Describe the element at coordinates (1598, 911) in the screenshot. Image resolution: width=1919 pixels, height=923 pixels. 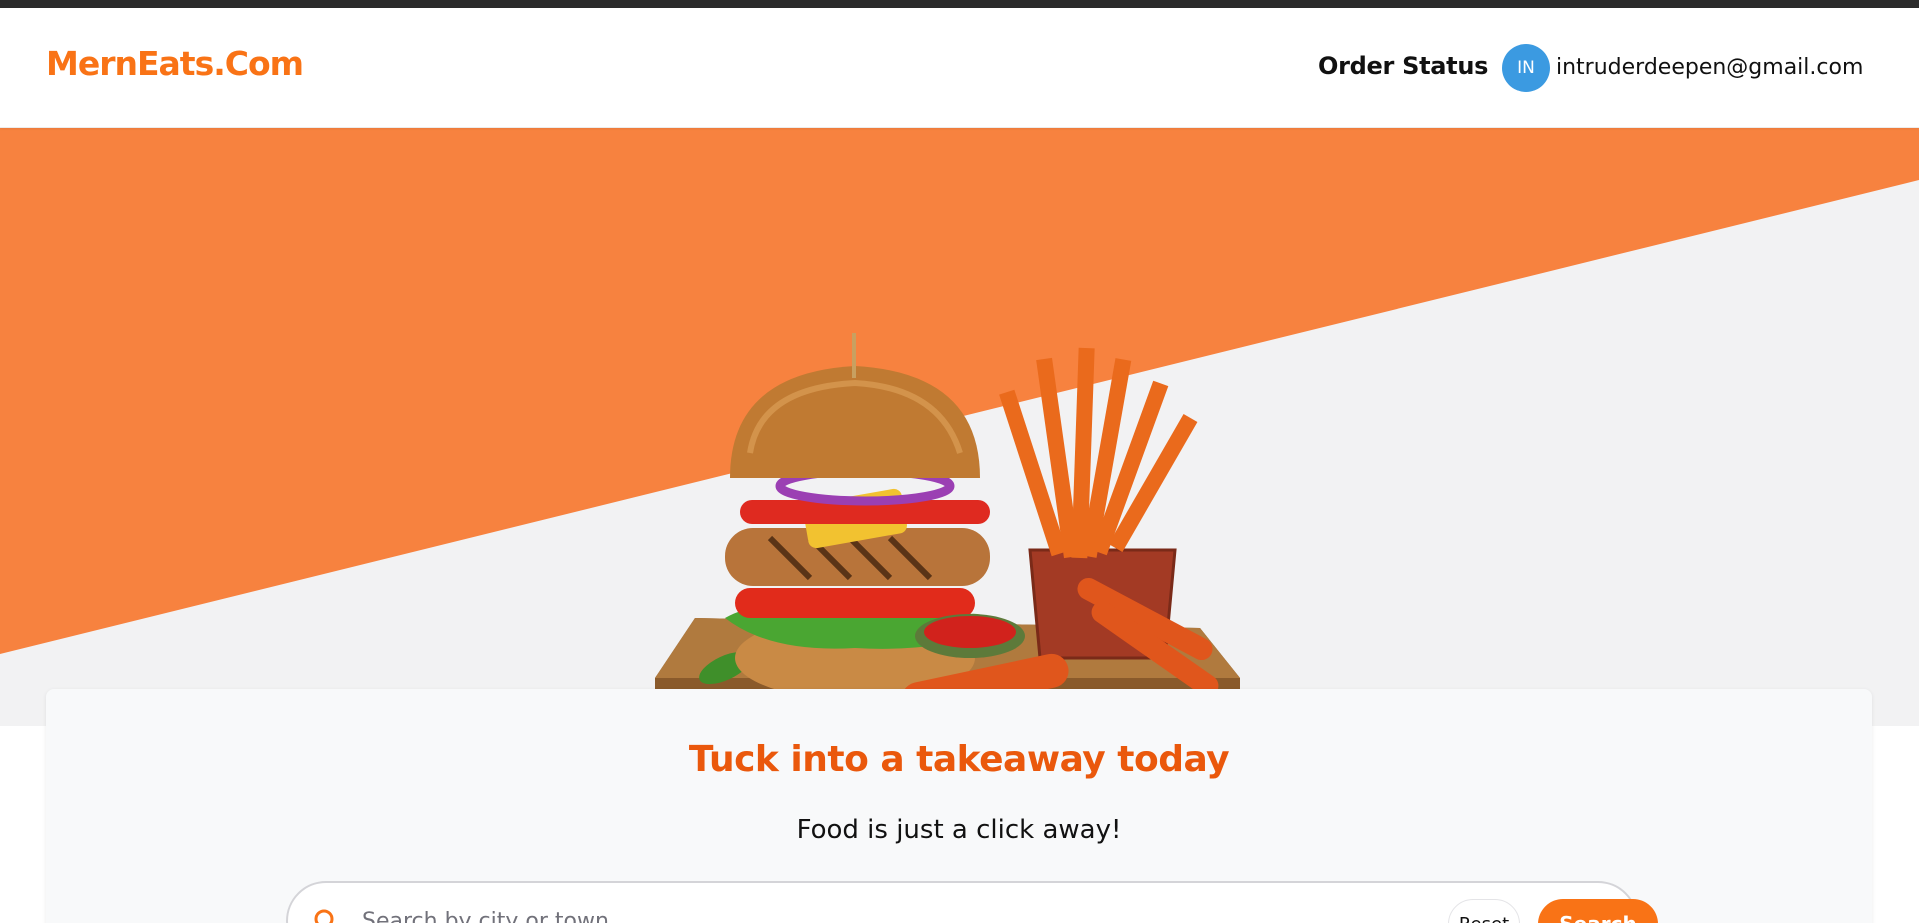
I see `search-button: Search` at that location.